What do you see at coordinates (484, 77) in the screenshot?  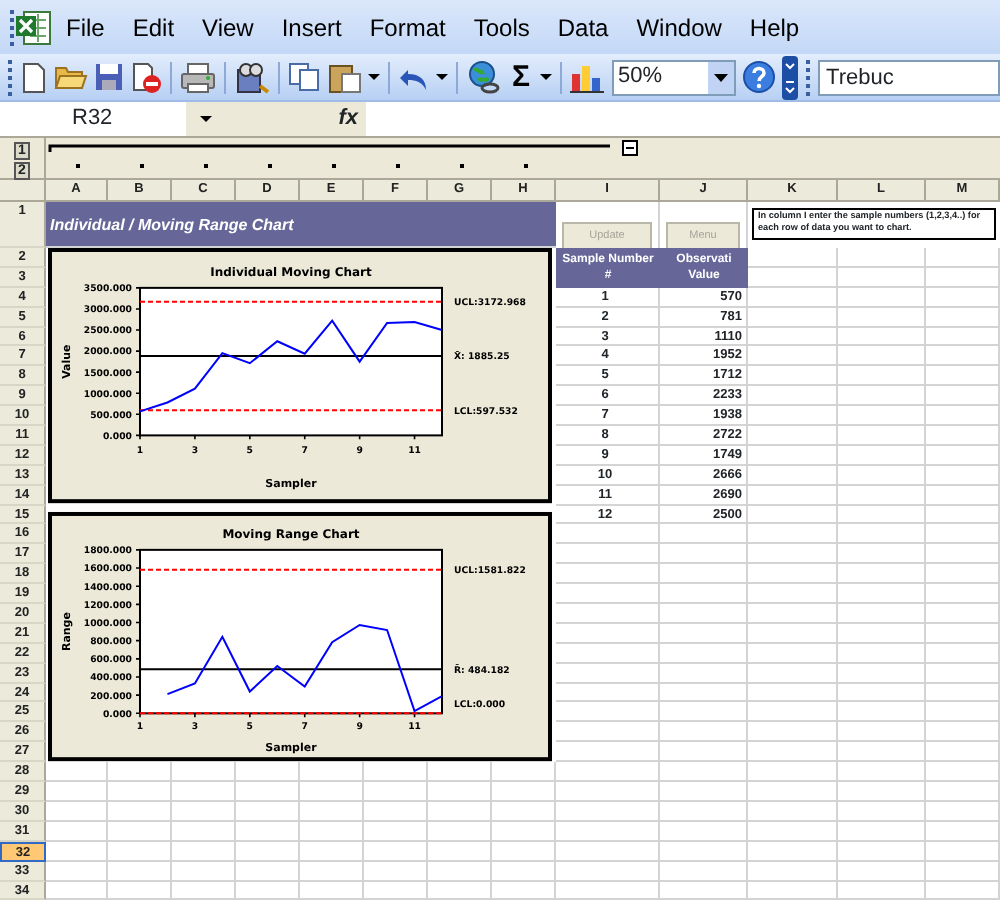 I see `globe-link-icon` at bounding box center [484, 77].